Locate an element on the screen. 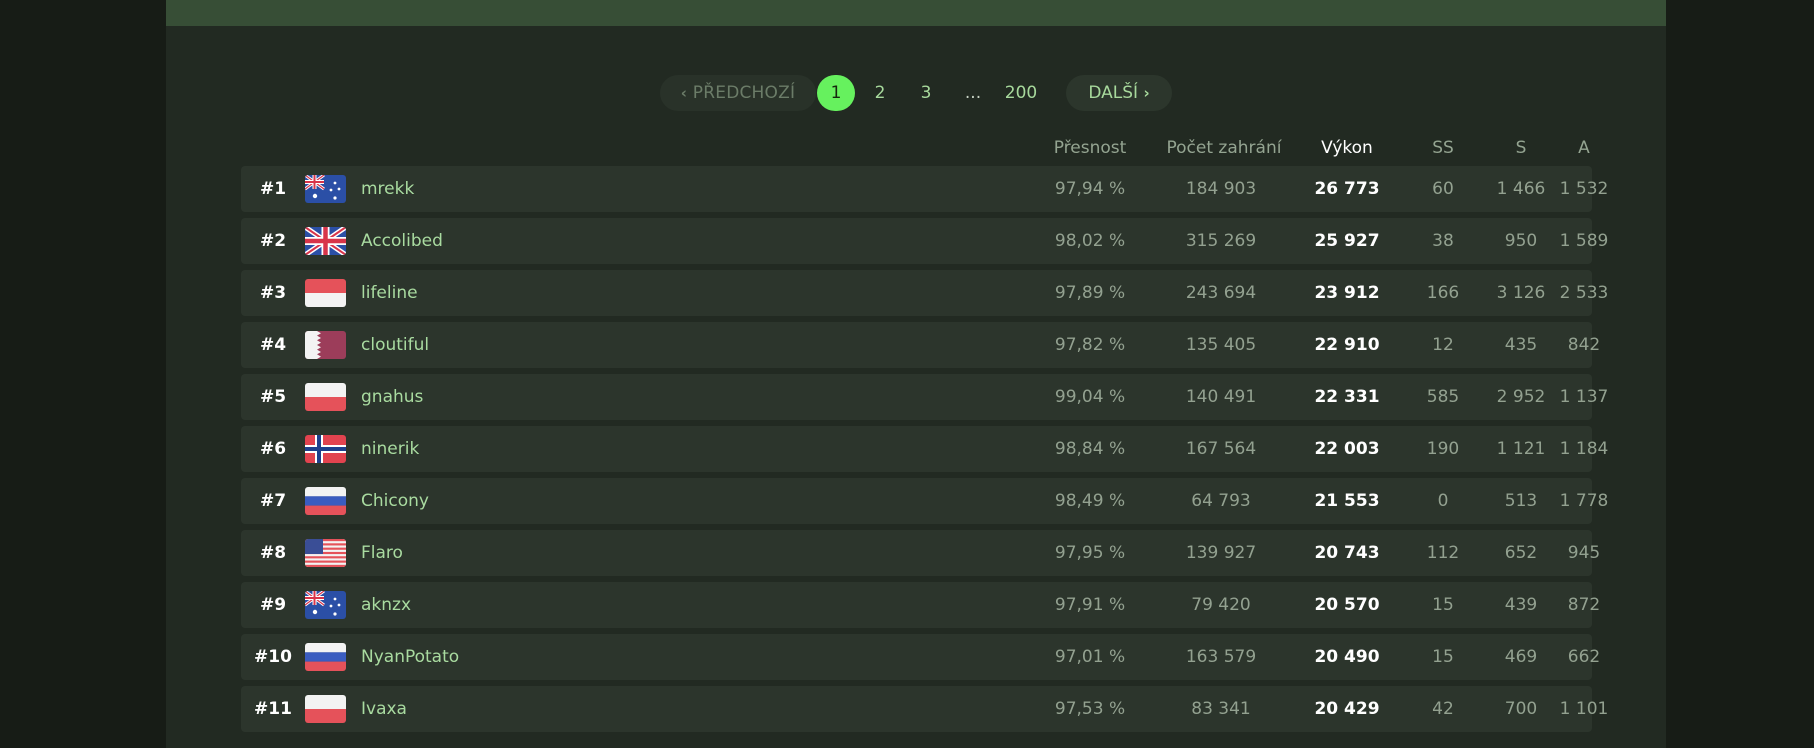 The height and width of the screenshot is (748, 1814). rank: #1 is located at coordinates (273, 189).